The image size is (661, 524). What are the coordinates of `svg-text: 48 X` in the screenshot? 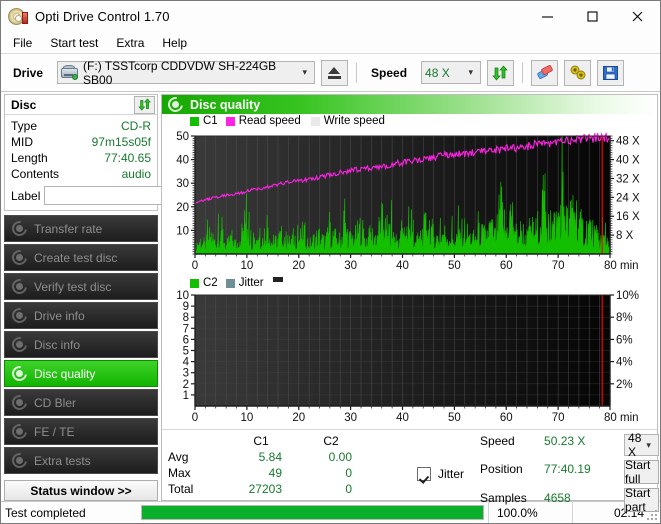 It's located at (628, 142).